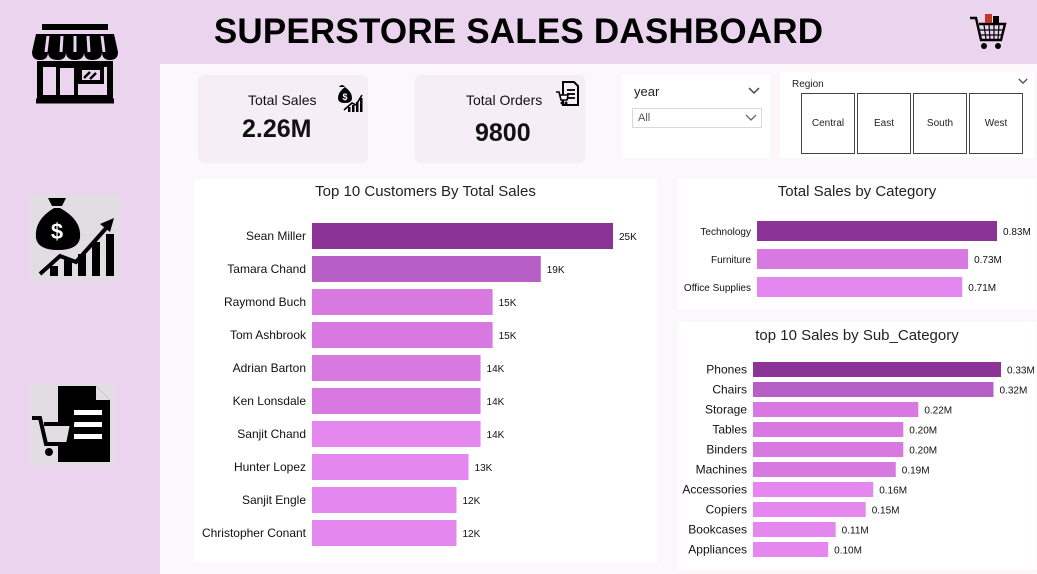 The image size is (1037, 574). I want to click on category-category-label: Furniture, so click(731, 260).